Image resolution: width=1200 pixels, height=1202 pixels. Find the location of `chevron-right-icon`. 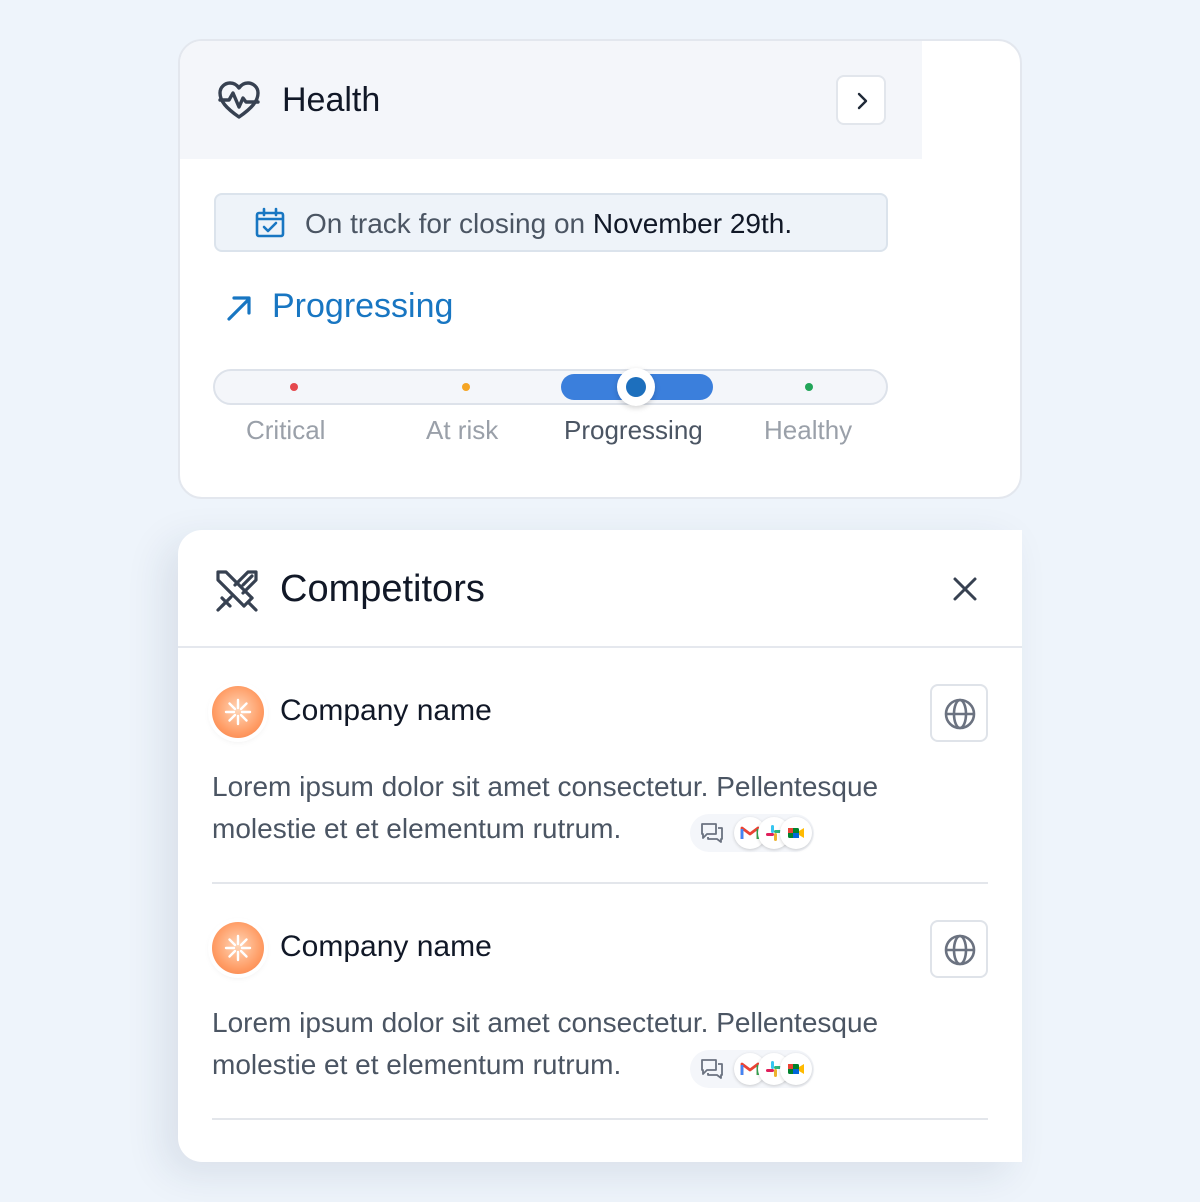

chevron-right-icon is located at coordinates (862, 101).